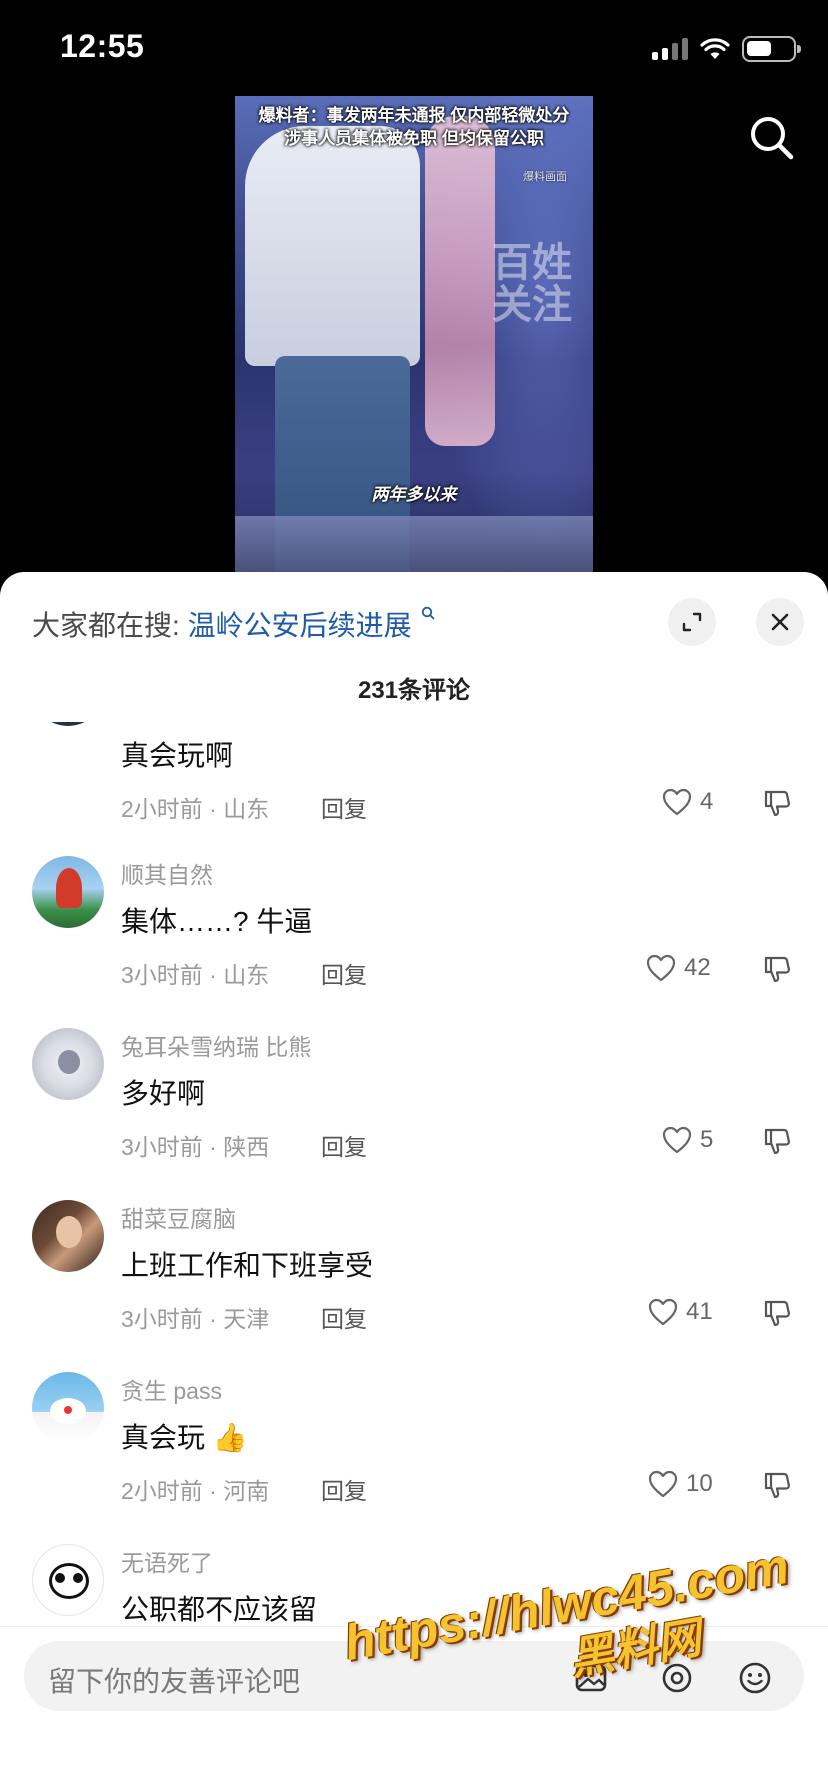  What do you see at coordinates (414, 138) in the screenshot?
I see `video-caption-line2: 涉事人员集体被免职 但均保留公职` at bounding box center [414, 138].